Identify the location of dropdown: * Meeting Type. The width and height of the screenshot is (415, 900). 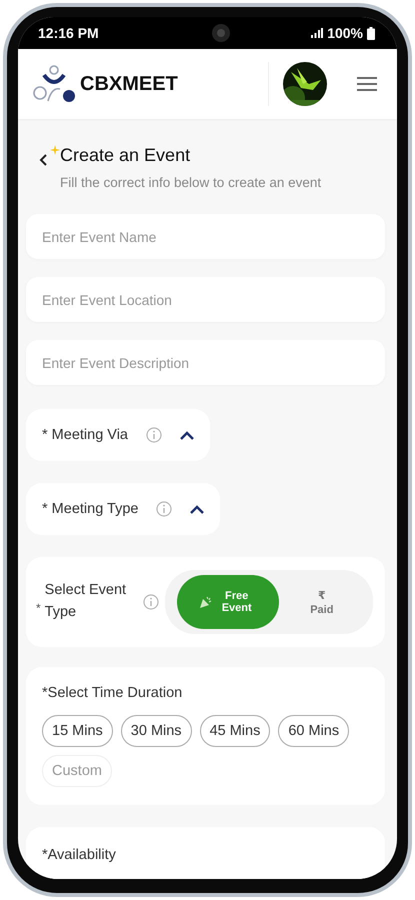
(123, 509).